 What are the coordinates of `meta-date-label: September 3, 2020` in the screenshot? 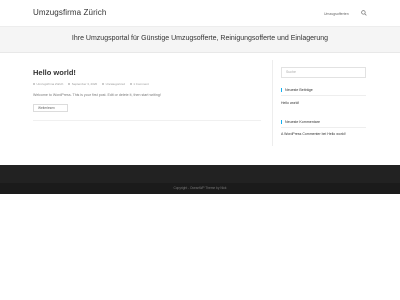 It's located at (84, 84).